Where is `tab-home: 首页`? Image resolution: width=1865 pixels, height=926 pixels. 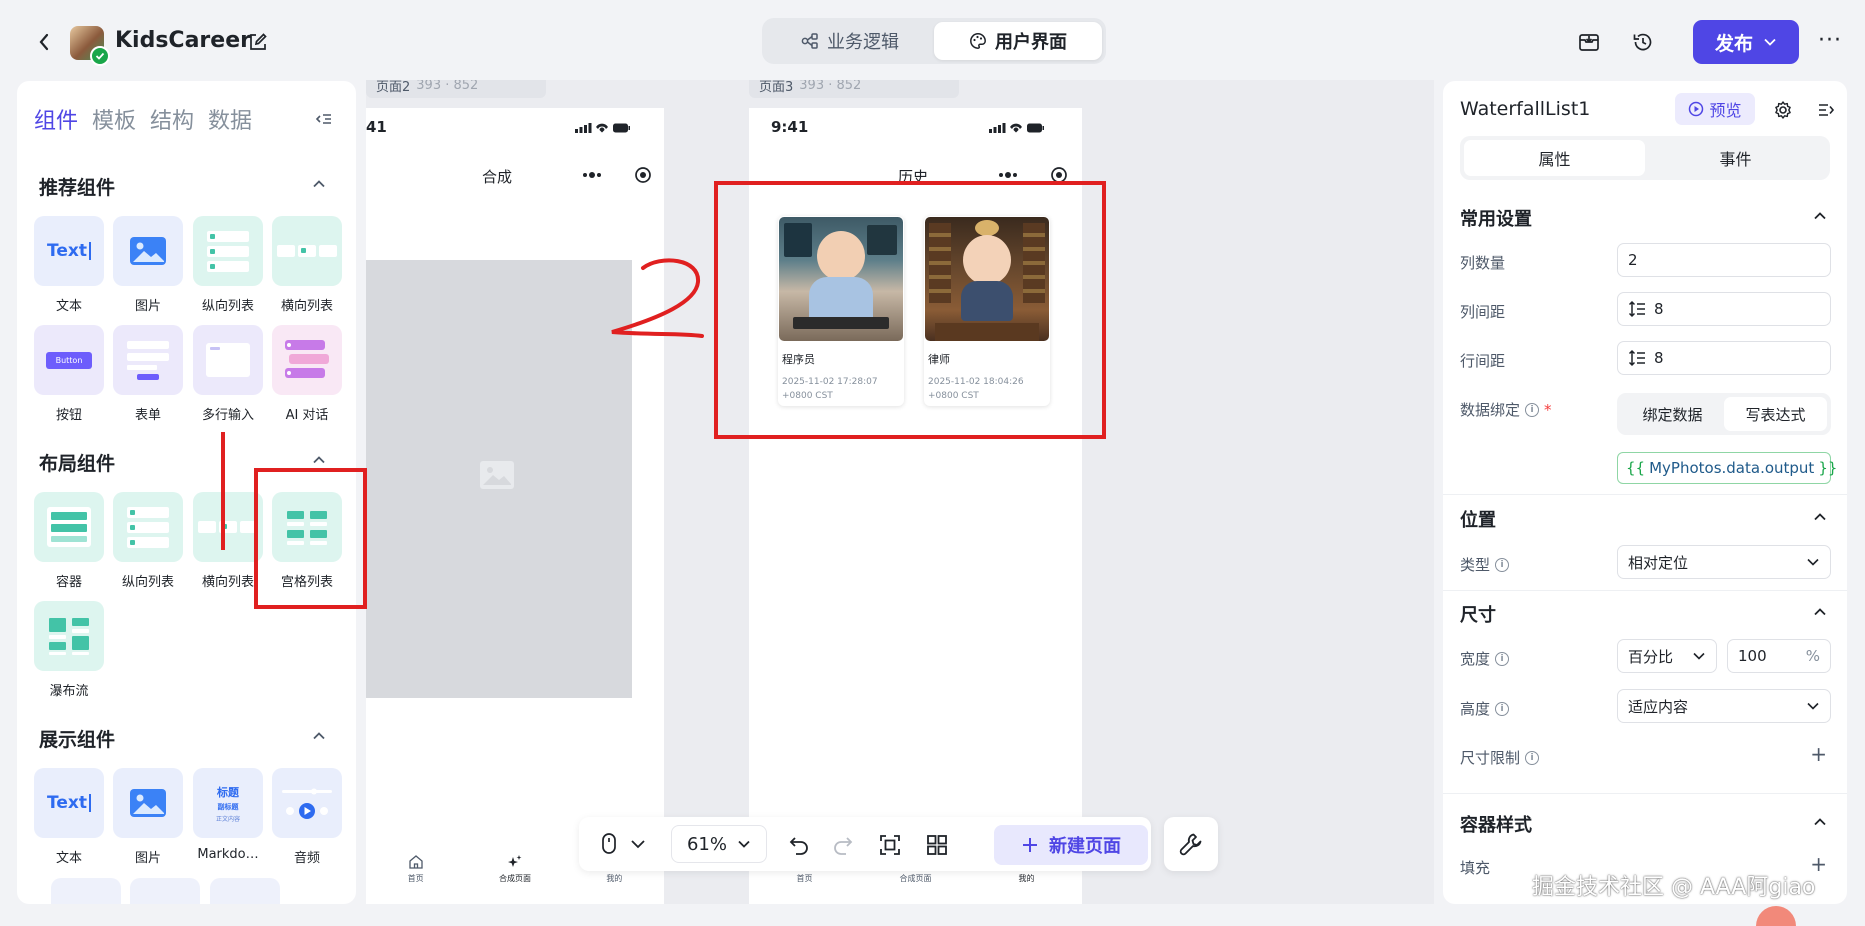 tab-home: 首页 is located at coordinates (415, 874).